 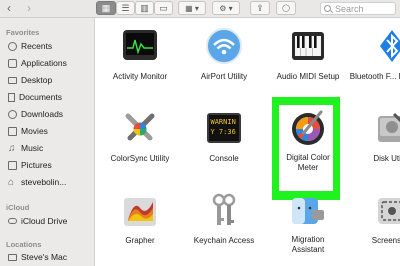 I want to click on picture-icon, so click(x=12, y=165).